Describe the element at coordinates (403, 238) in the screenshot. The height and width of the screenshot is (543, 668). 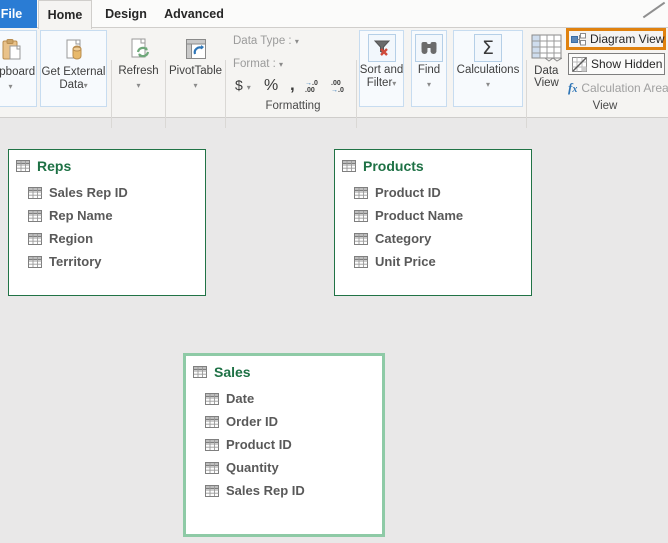
I see `field-label: Category` at that location.